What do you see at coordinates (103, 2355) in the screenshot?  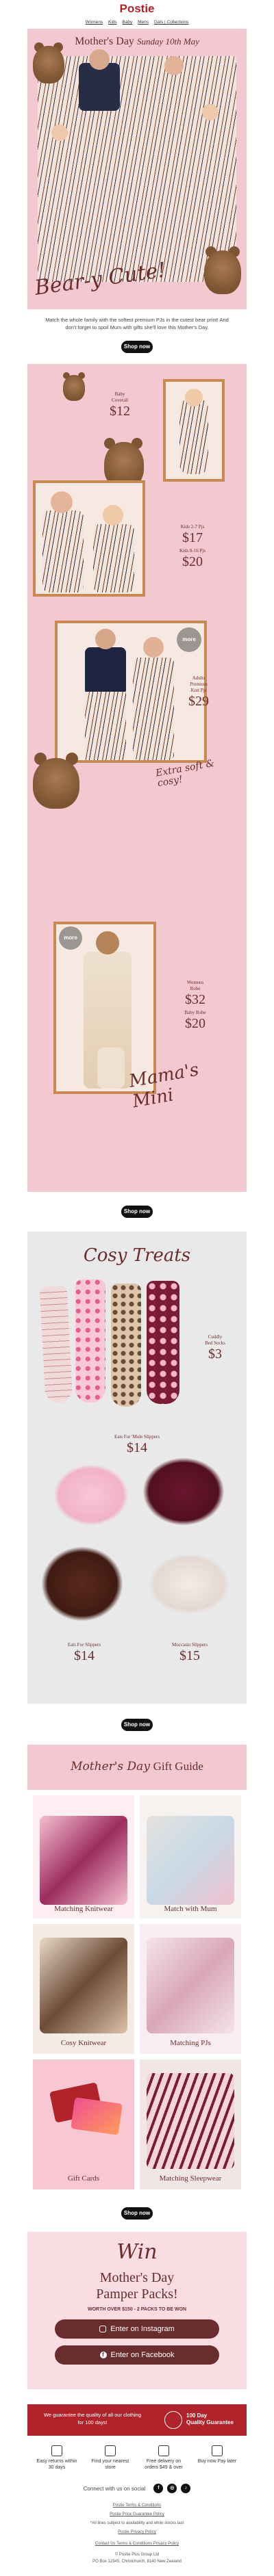 I see `facebook-icon: f` at bounding box center [103, 2355].